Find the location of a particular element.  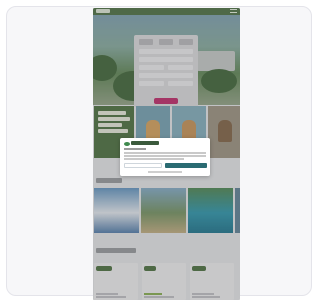

brand-logo-icon is located at coordinates (127, 144).